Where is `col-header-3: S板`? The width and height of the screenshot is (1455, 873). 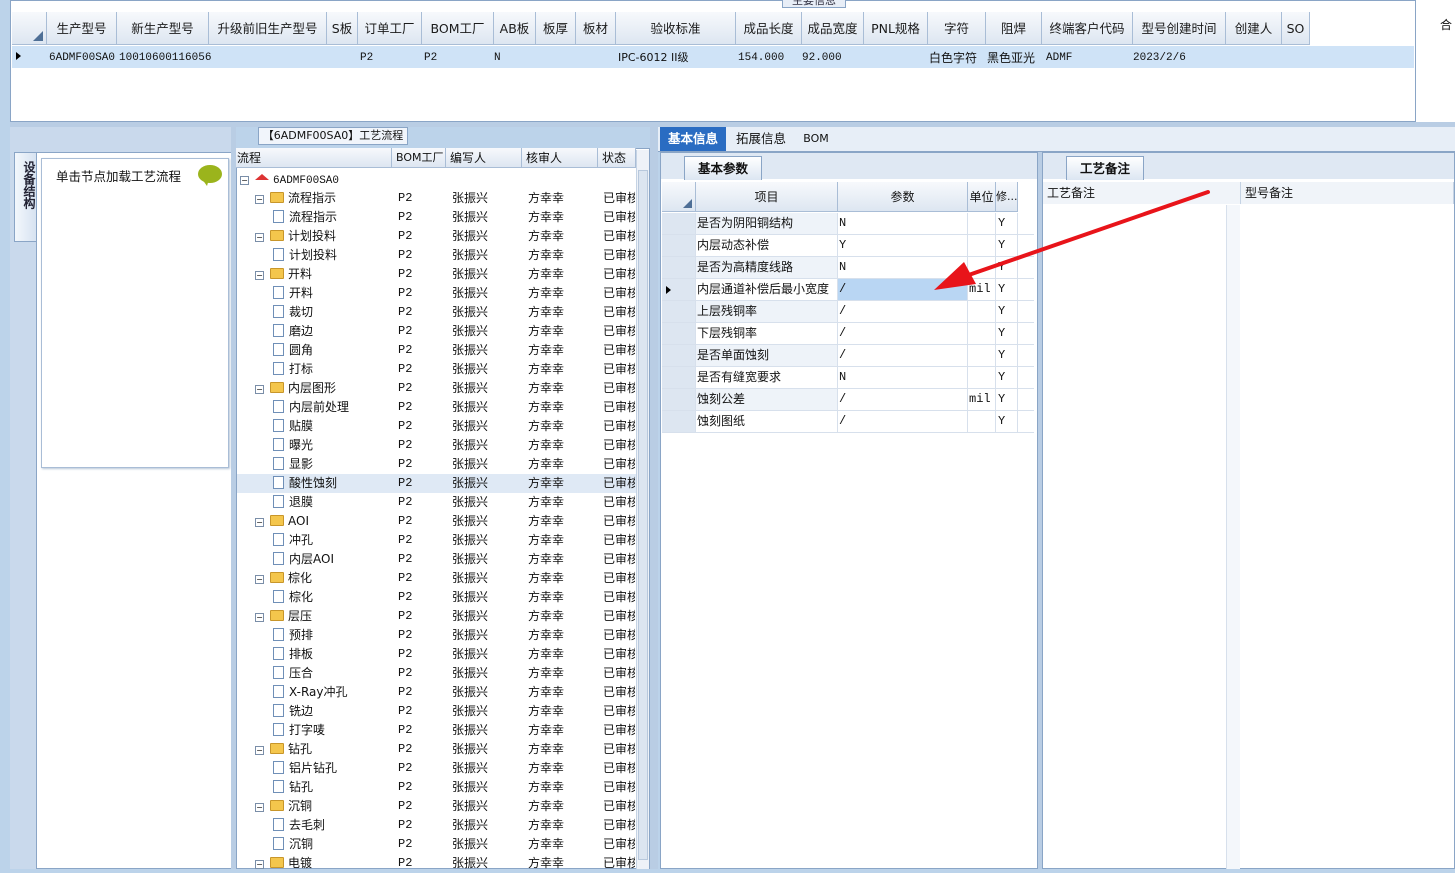
col-header-3: S板 is located at coordinates (342, 28).